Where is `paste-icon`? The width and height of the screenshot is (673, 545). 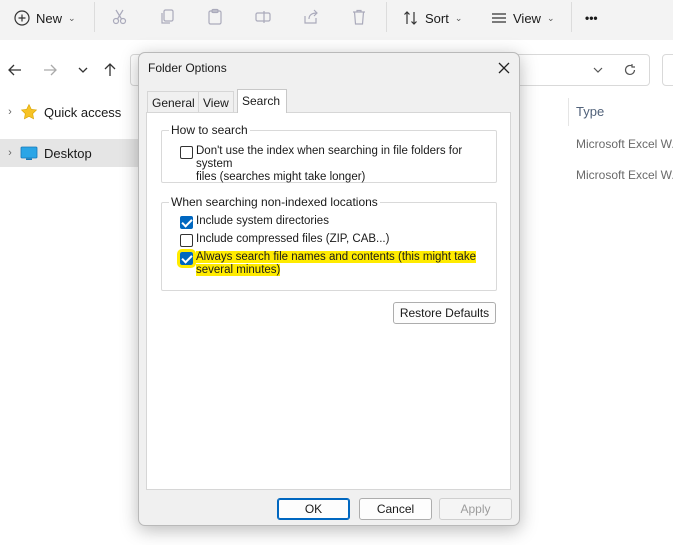 paste-icon is located at coordinates (215, 17).